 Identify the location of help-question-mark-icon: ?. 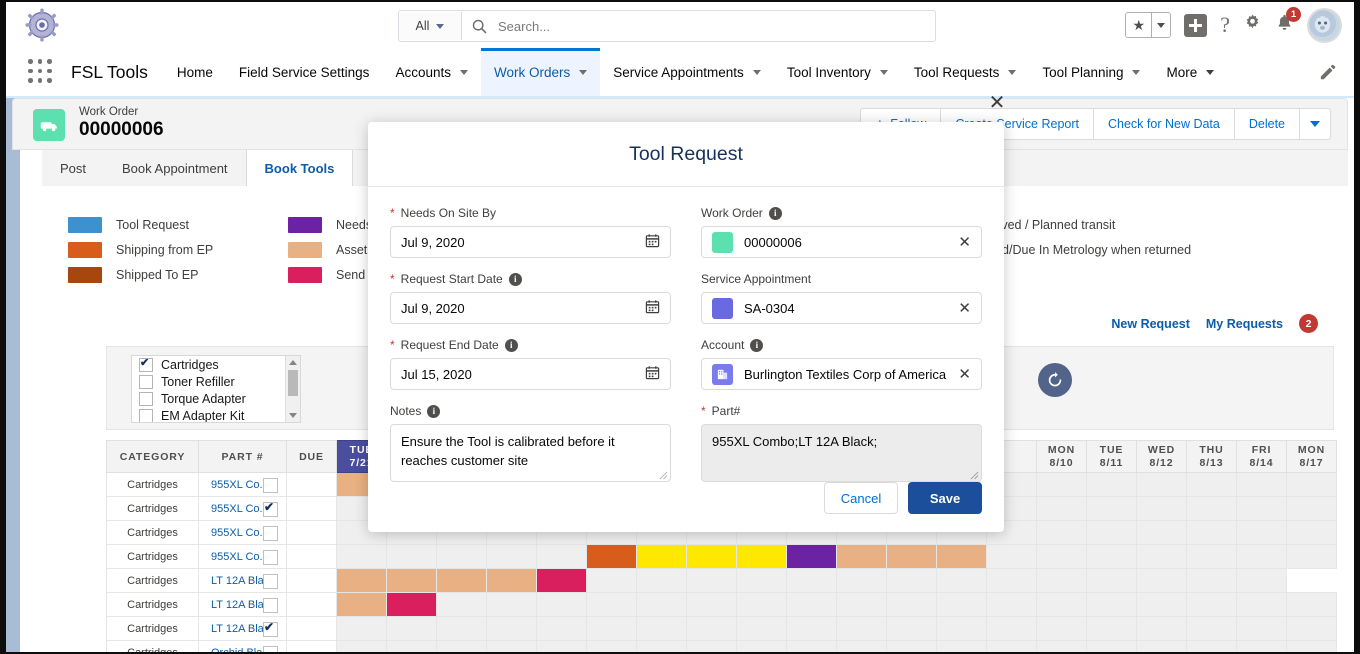
(1225, 25).